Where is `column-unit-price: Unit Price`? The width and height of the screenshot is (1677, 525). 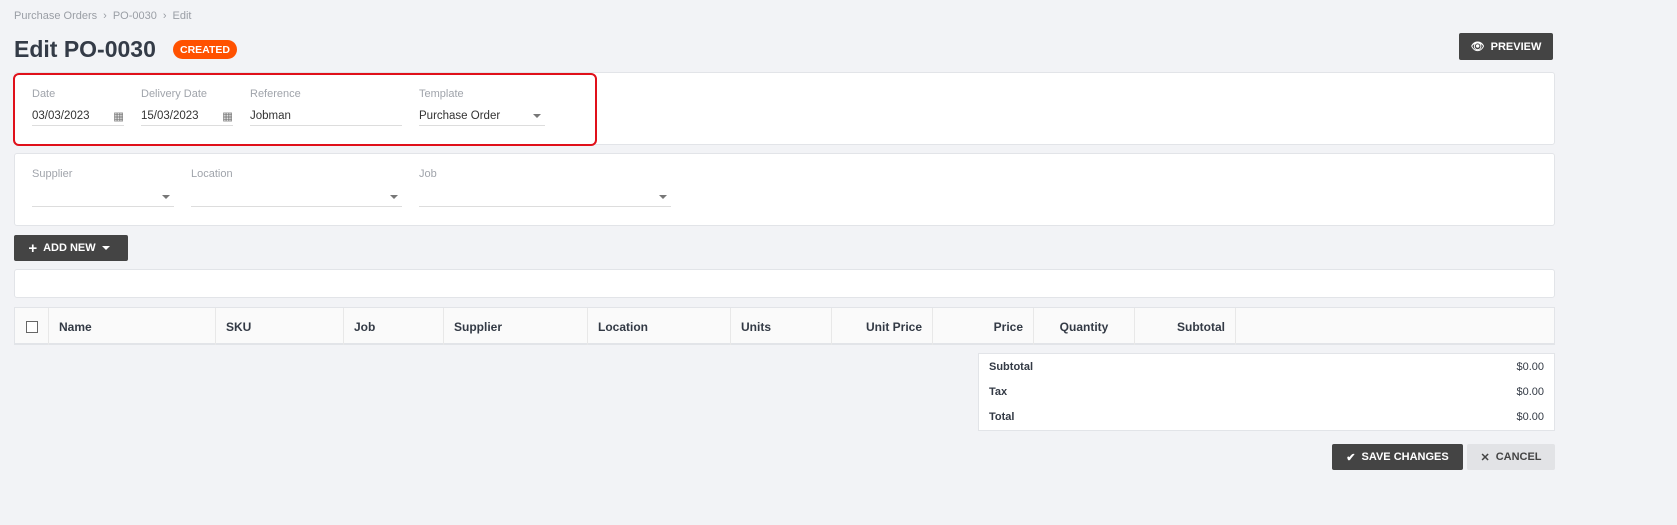
column-unit-price: Unit Price is located at coordinates (882, 326).